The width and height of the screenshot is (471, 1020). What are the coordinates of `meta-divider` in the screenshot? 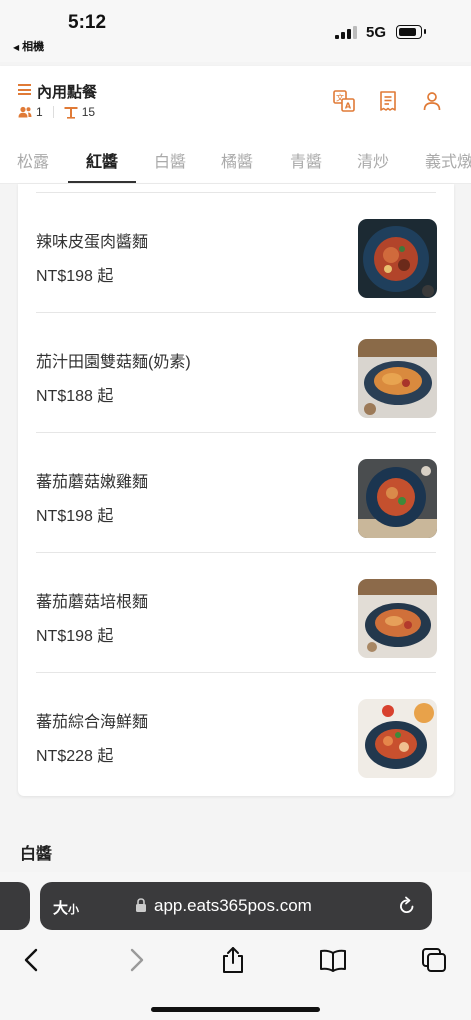 It's located at (53, 112).